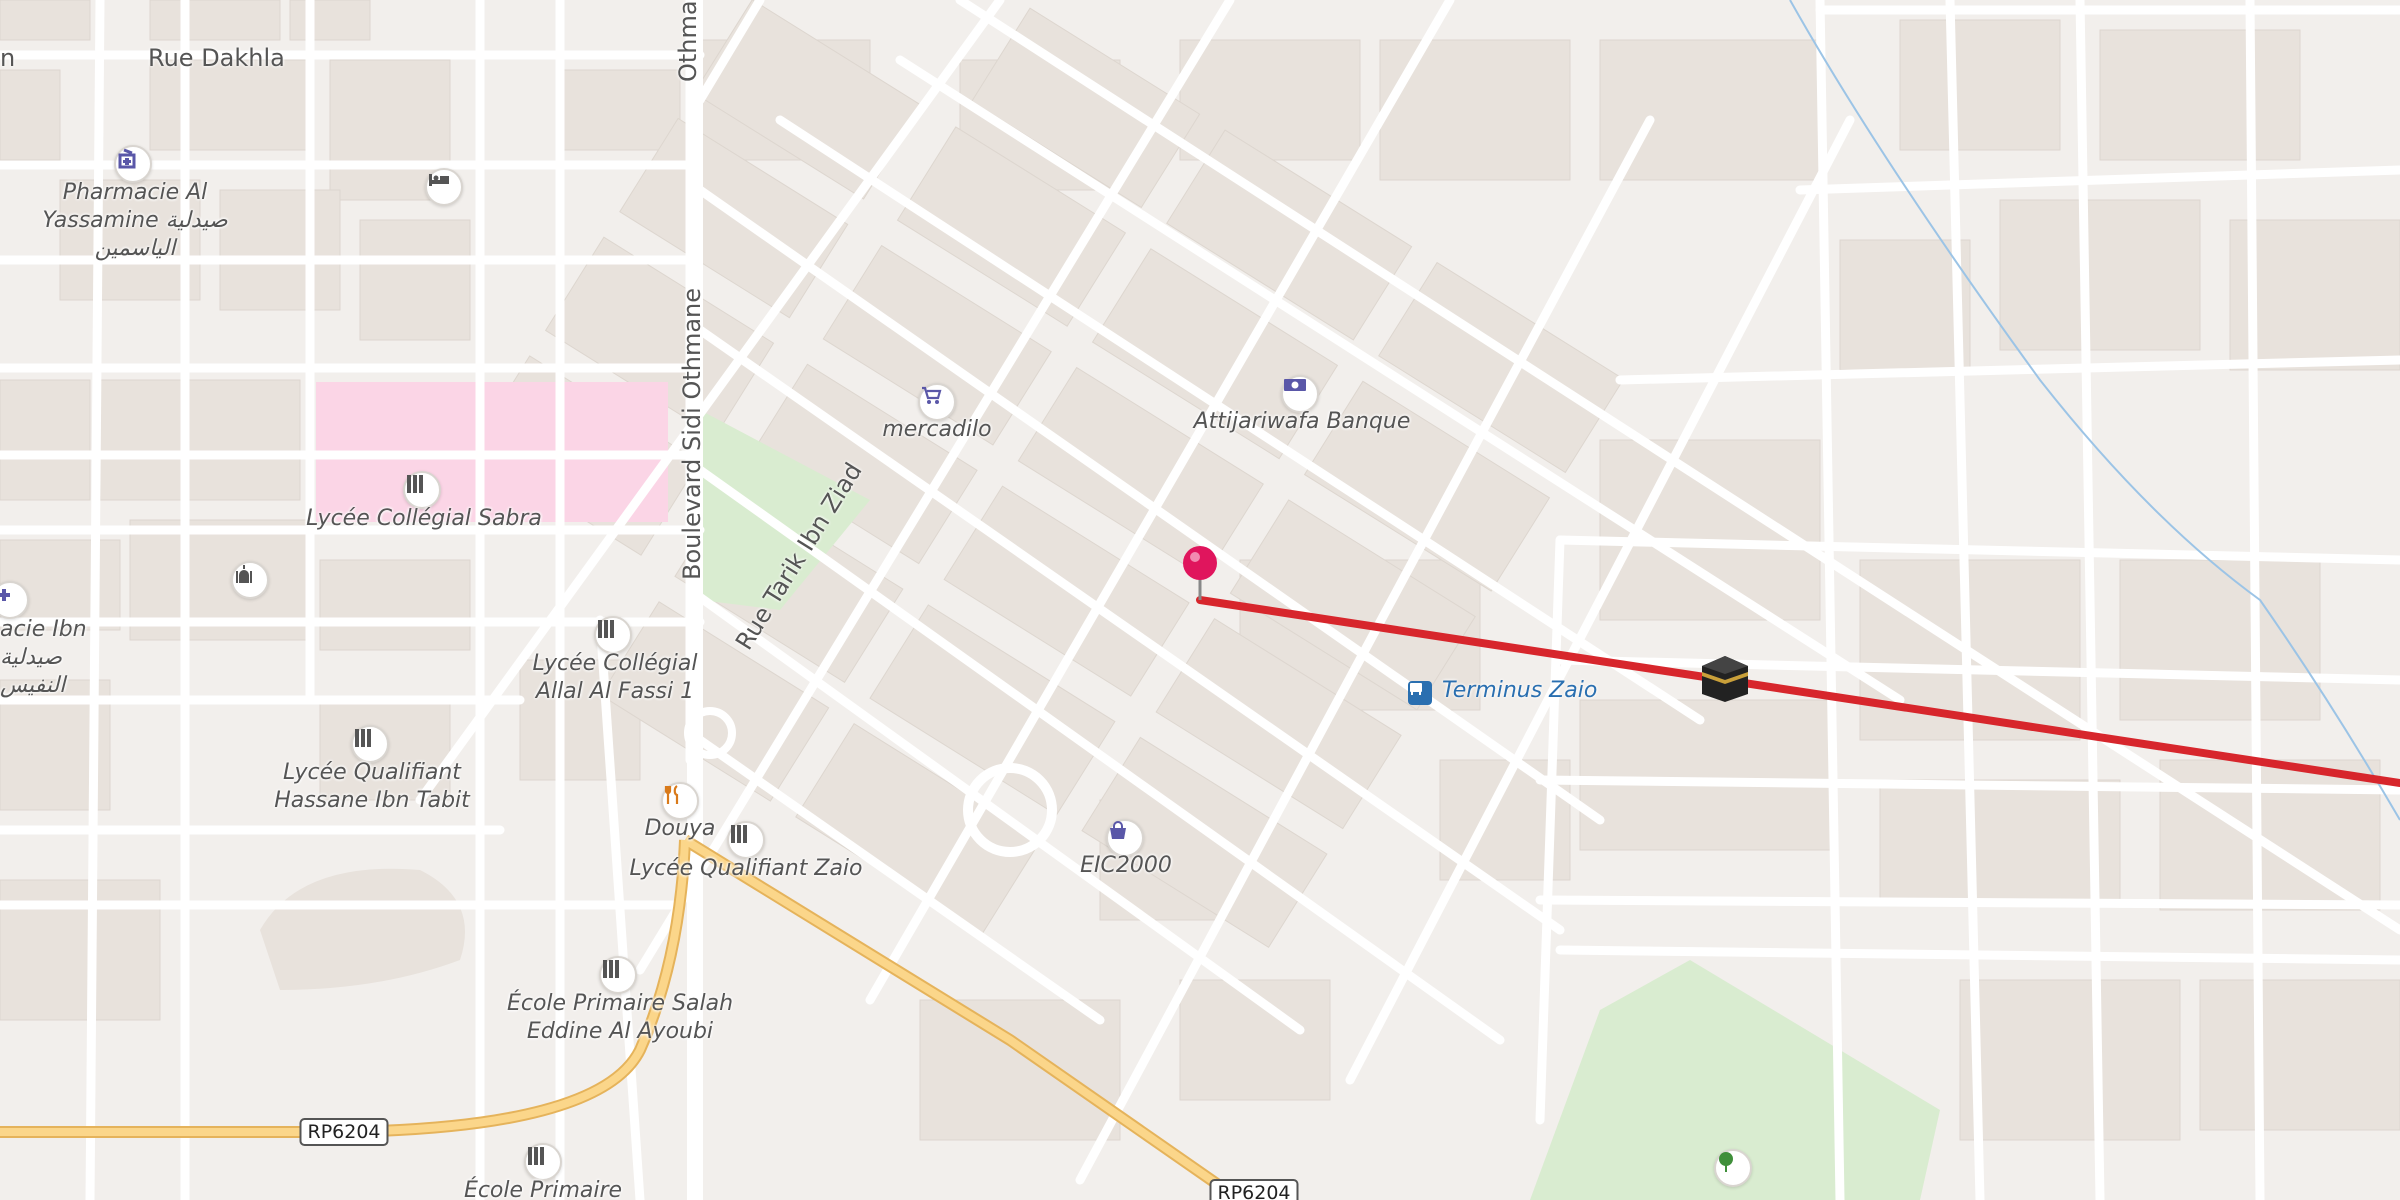 The image size is (2400, 1200). Describe the element at coordinates (370, 744) in the screenshot. I see `school-icon-hassane` at that location.